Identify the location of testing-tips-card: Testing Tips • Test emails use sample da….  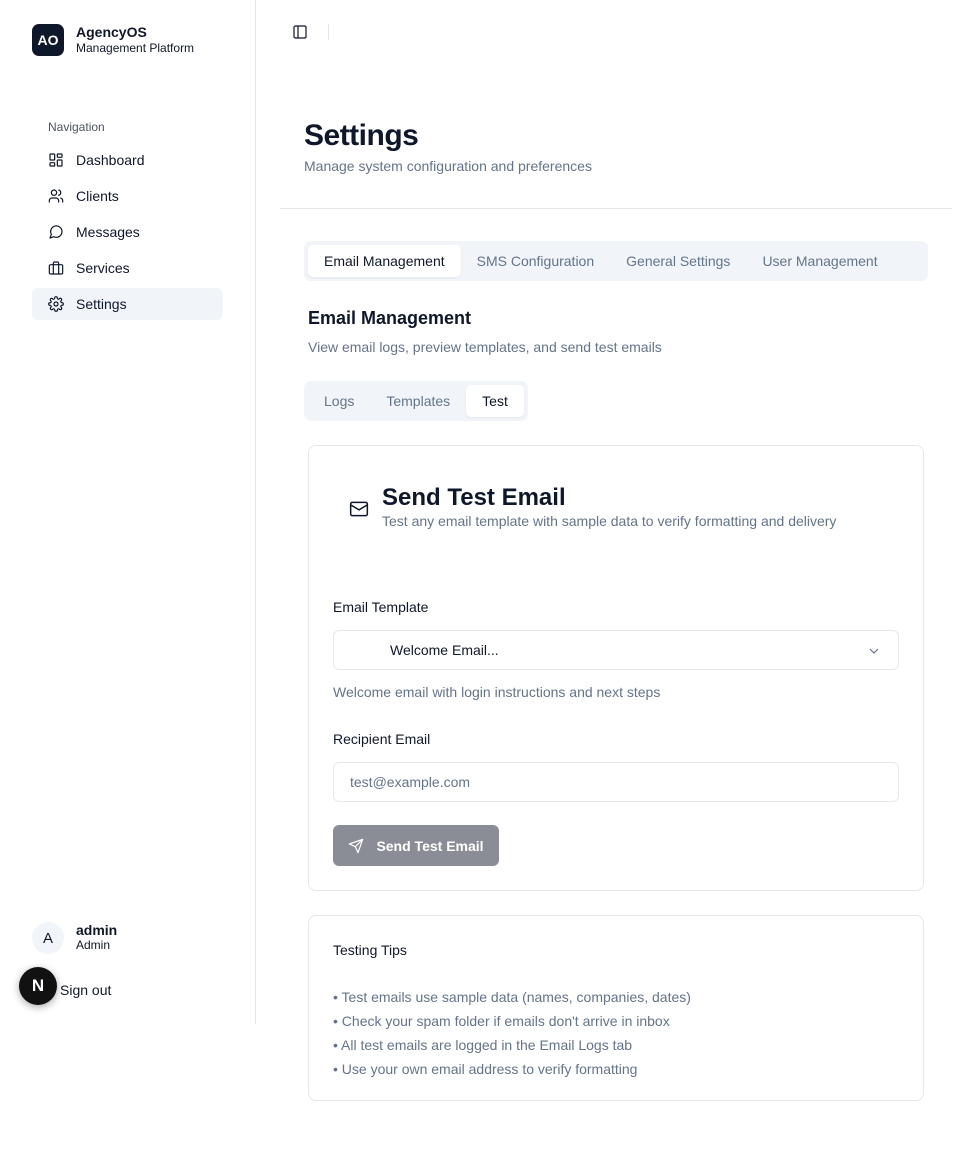
(616, 1008).